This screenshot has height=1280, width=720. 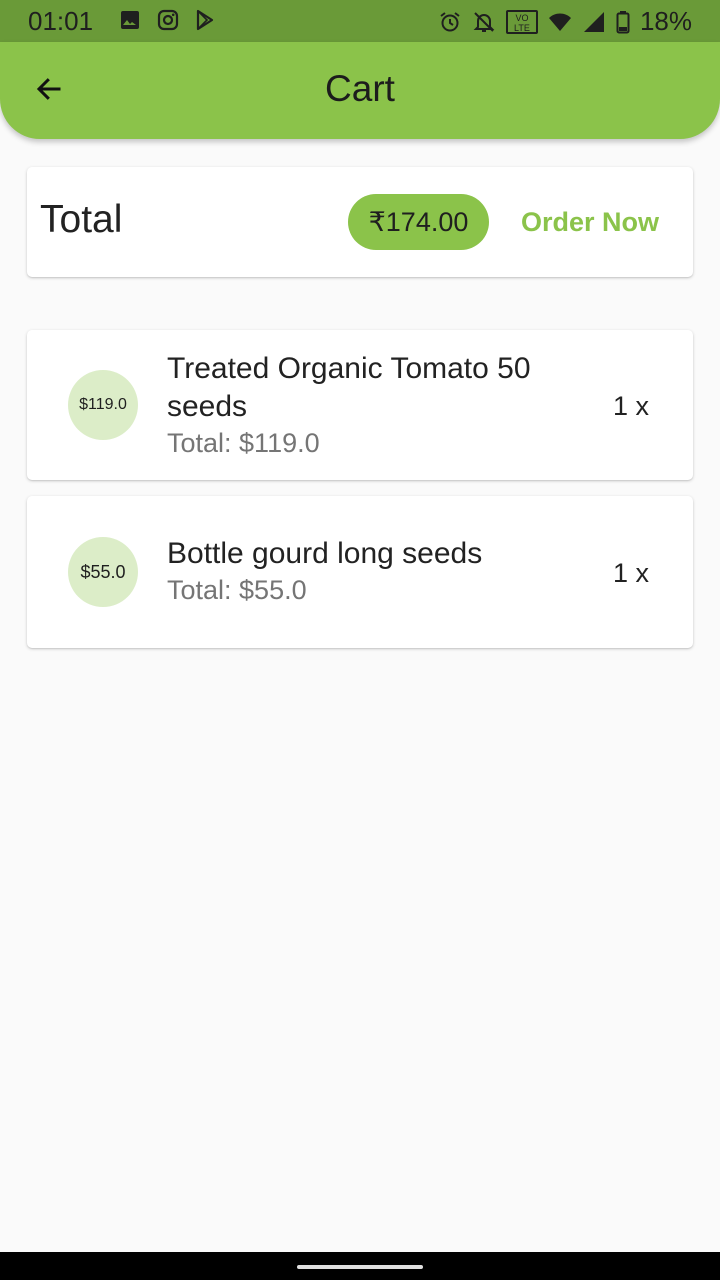 I want to click on battery-percent: 18%, so click(x=665, y=21).